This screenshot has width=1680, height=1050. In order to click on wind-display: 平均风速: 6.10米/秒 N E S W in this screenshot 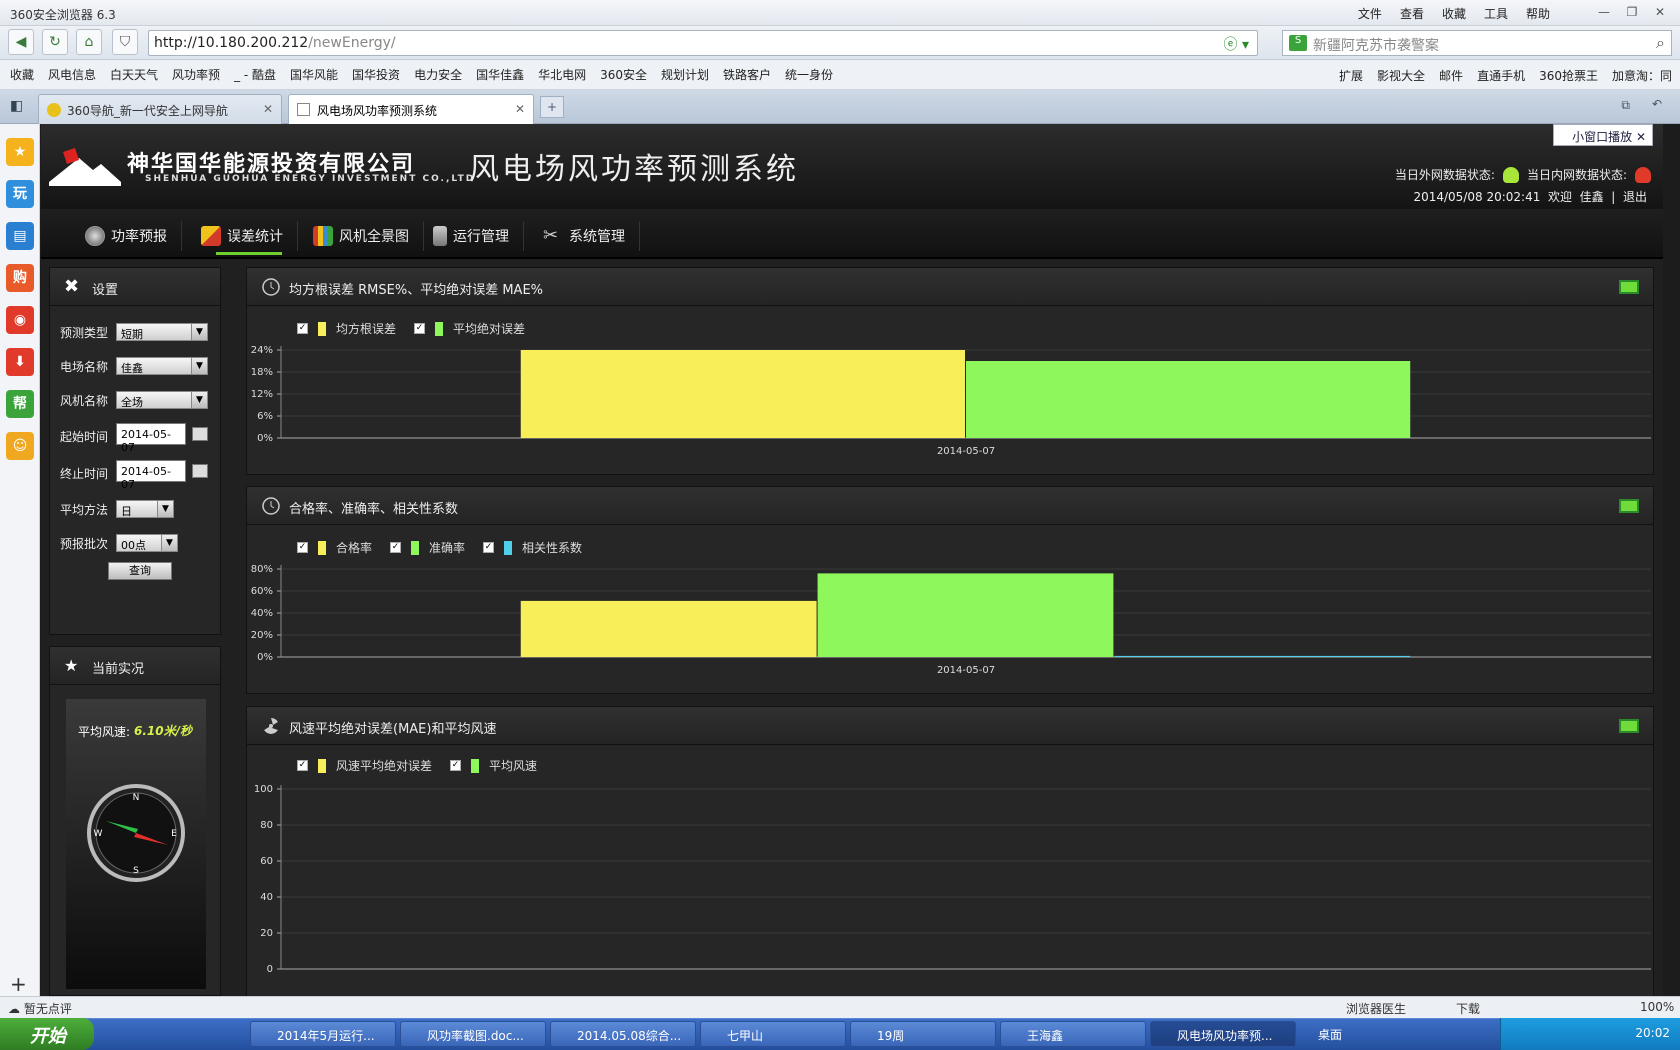, I will do `click(136, 844)`.